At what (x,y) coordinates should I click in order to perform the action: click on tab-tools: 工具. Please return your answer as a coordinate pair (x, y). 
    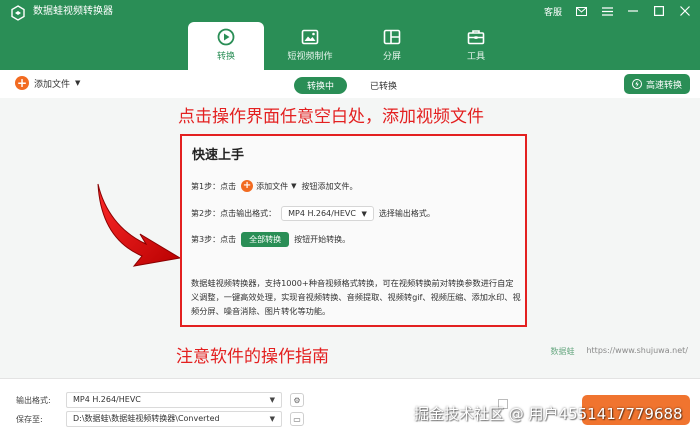
    Looking at the image, I should click on (476, 46).